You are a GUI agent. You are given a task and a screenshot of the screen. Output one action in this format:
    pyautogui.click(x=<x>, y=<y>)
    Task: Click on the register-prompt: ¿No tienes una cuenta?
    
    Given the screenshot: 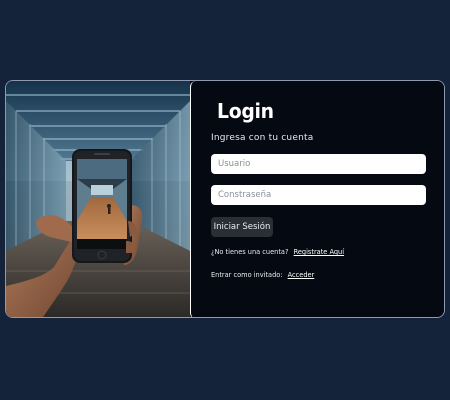 What is the action you would take?
    pyautogui.click(x=250, y=252)
    